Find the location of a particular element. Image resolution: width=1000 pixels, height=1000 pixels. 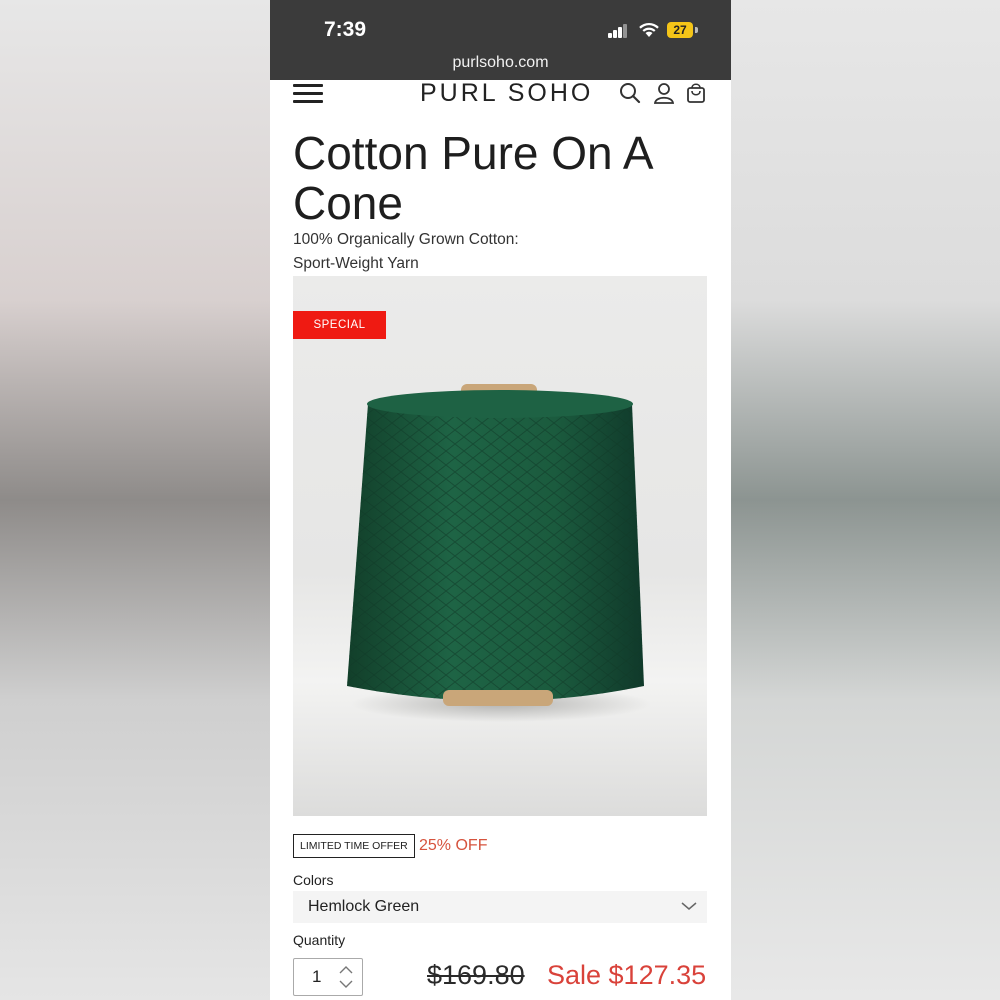

original-price: $169.80 is located at coordinates (476, 975).